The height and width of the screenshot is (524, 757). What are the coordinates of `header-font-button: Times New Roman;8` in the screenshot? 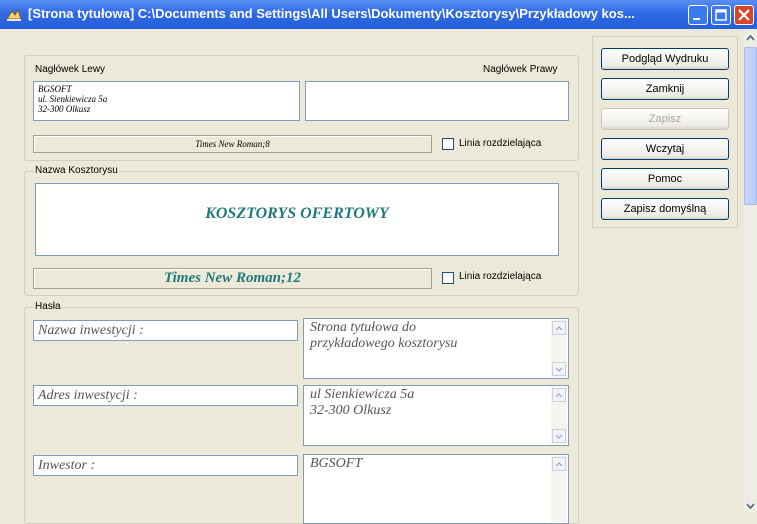 It's located at (232, 144).